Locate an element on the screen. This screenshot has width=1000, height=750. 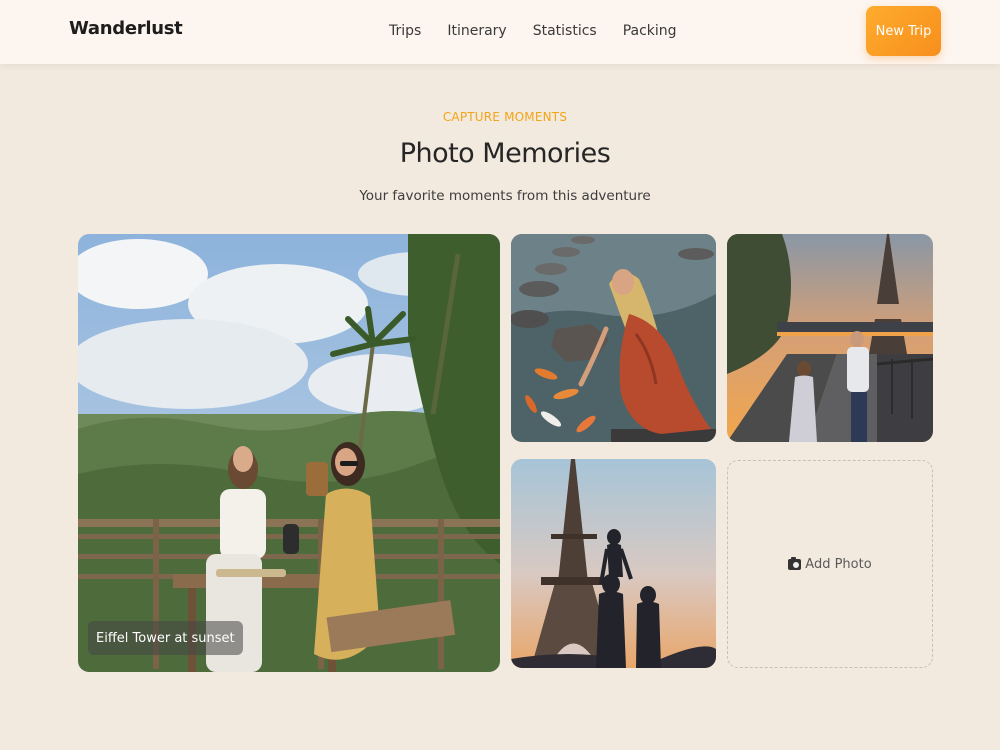
camera-icon is located at coordinates (795, 563).